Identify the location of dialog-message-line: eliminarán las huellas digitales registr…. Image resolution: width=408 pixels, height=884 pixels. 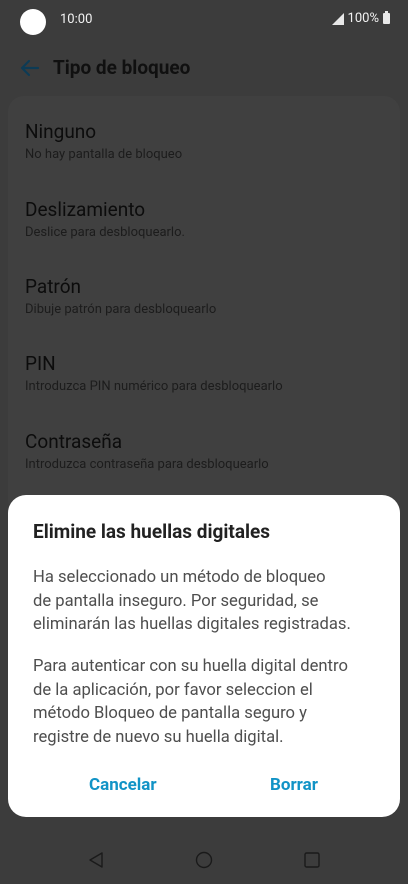
(192, 624).